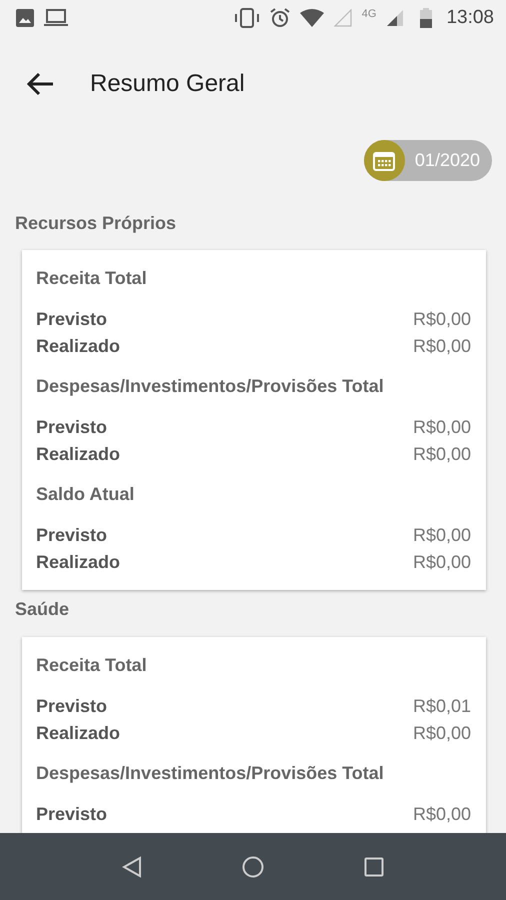 This screenshot has width=506, height=900. I want to click on back-triangle-icon, so click(132, 867).